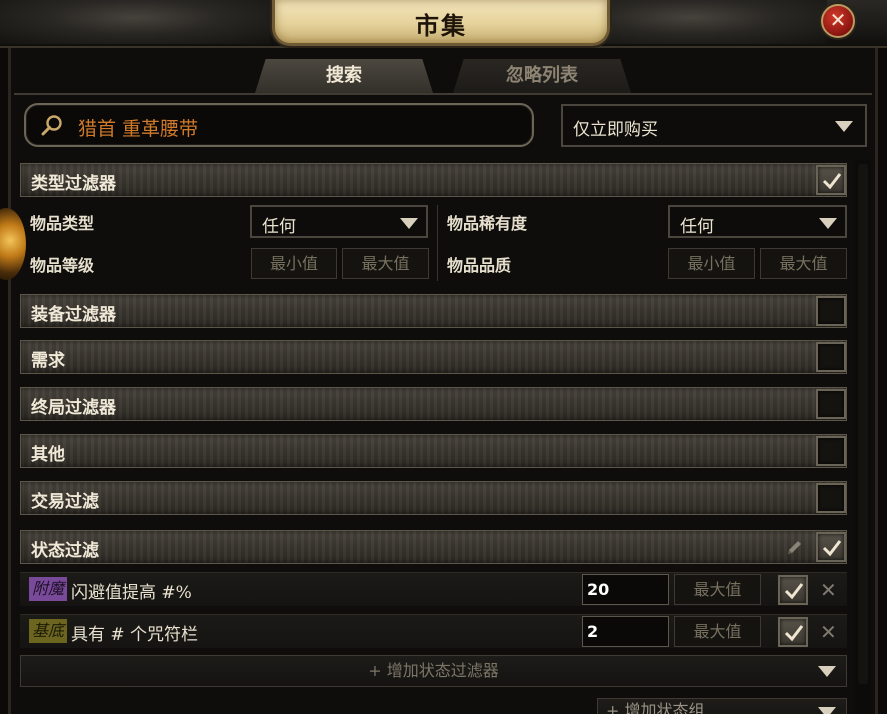 The width and height of the screenshot is (887, 714). I want to click on buy-mode-dropdown: 仅立即购买, so click(714, 125).